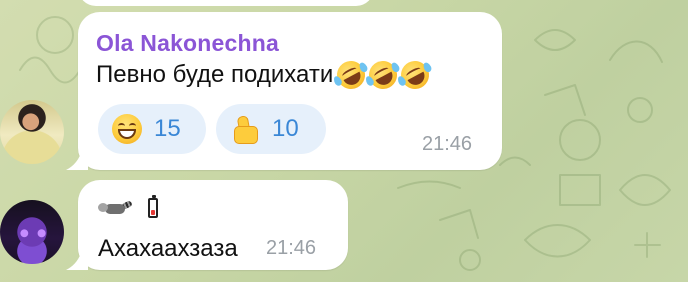 The width and height of the screenshot is (688, 282). Describe the element at coordinates (245, 129) in the screenshot. I see `thumbs-up-icon` at that location.